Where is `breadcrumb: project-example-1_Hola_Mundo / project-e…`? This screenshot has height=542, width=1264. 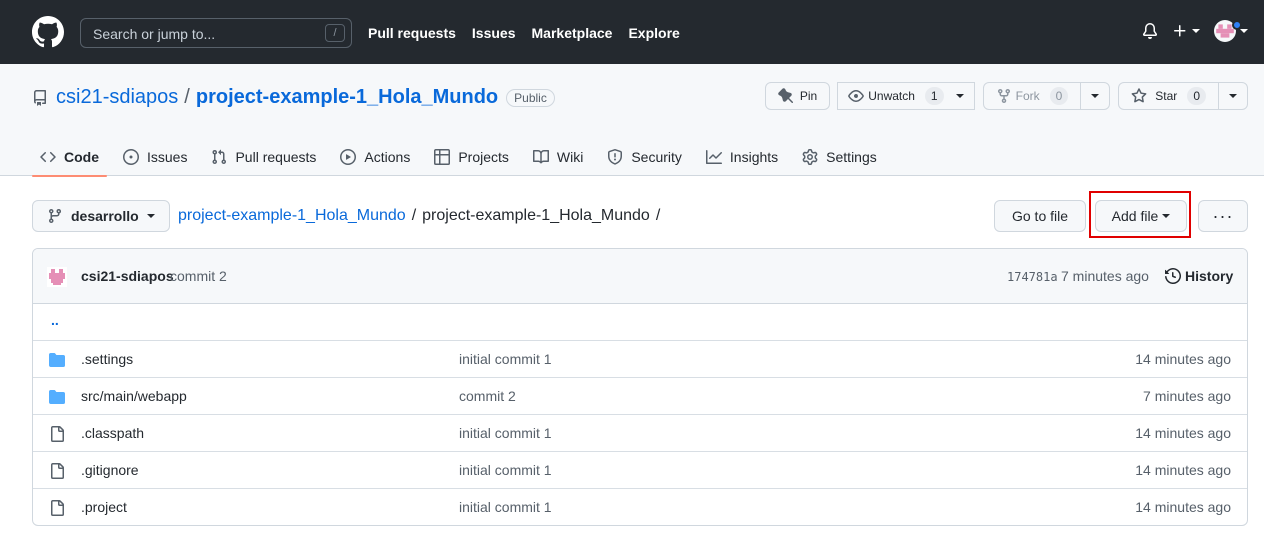
breadcrumb: project-example-1_Hola_Mundo / project-e… is located at coordinates (419, 216).